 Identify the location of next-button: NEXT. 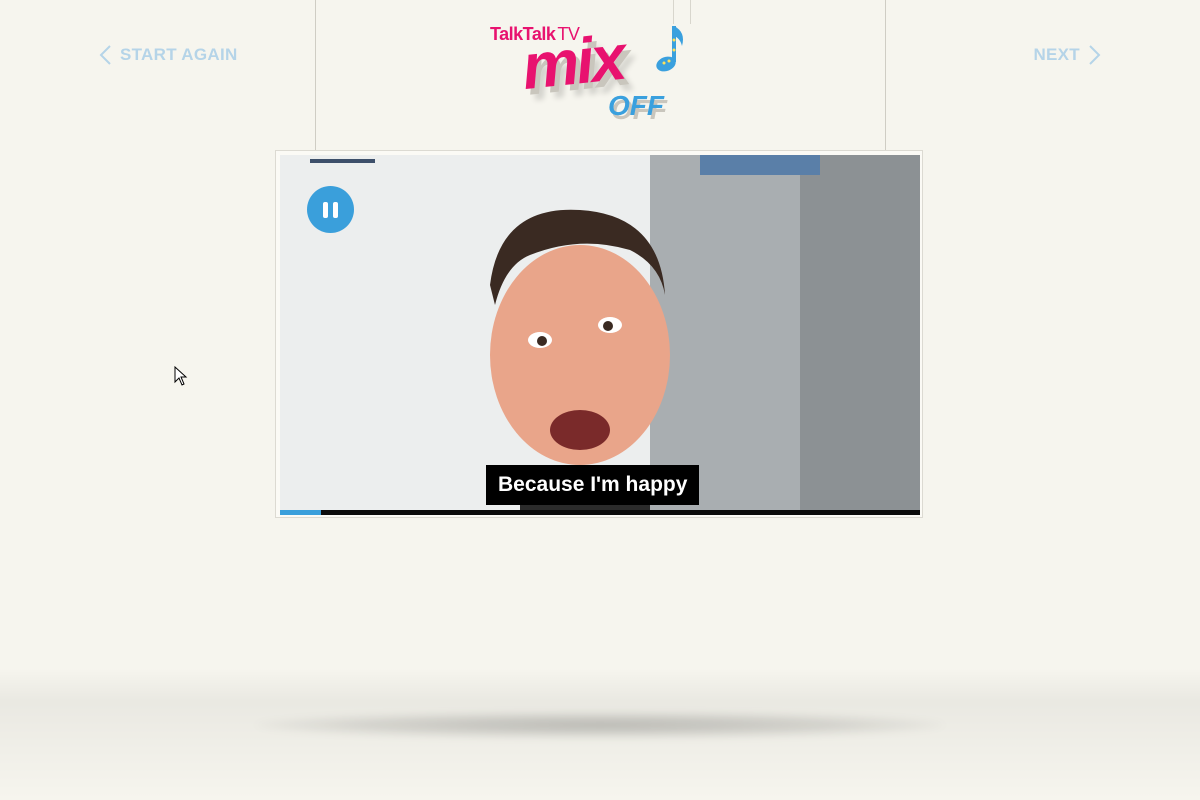
(1067, 55).